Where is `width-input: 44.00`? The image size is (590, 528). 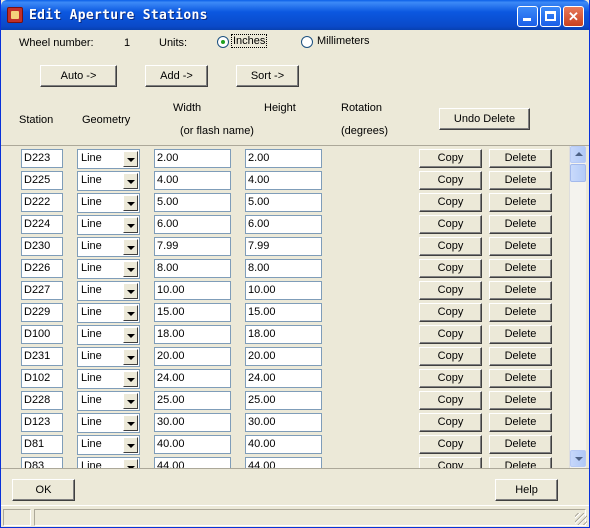 width-input: 44.00 is located at coordinates (192, 462).